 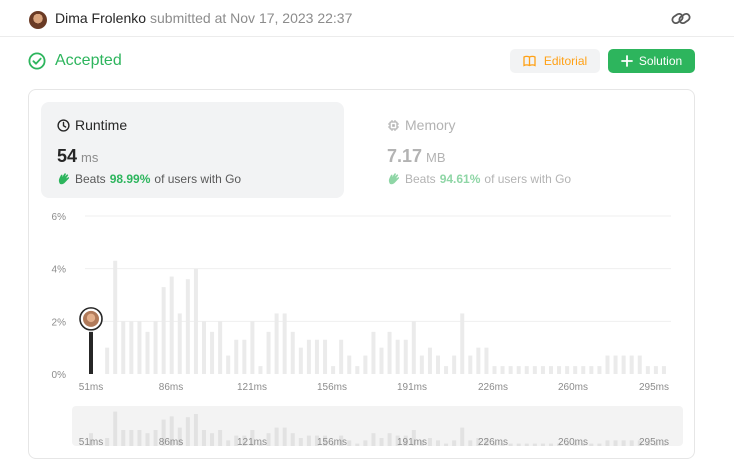 What do you see at coordinates (37, 61) in the screenshot?
I see `check-circle-icon` at bounding box center [37, 61].